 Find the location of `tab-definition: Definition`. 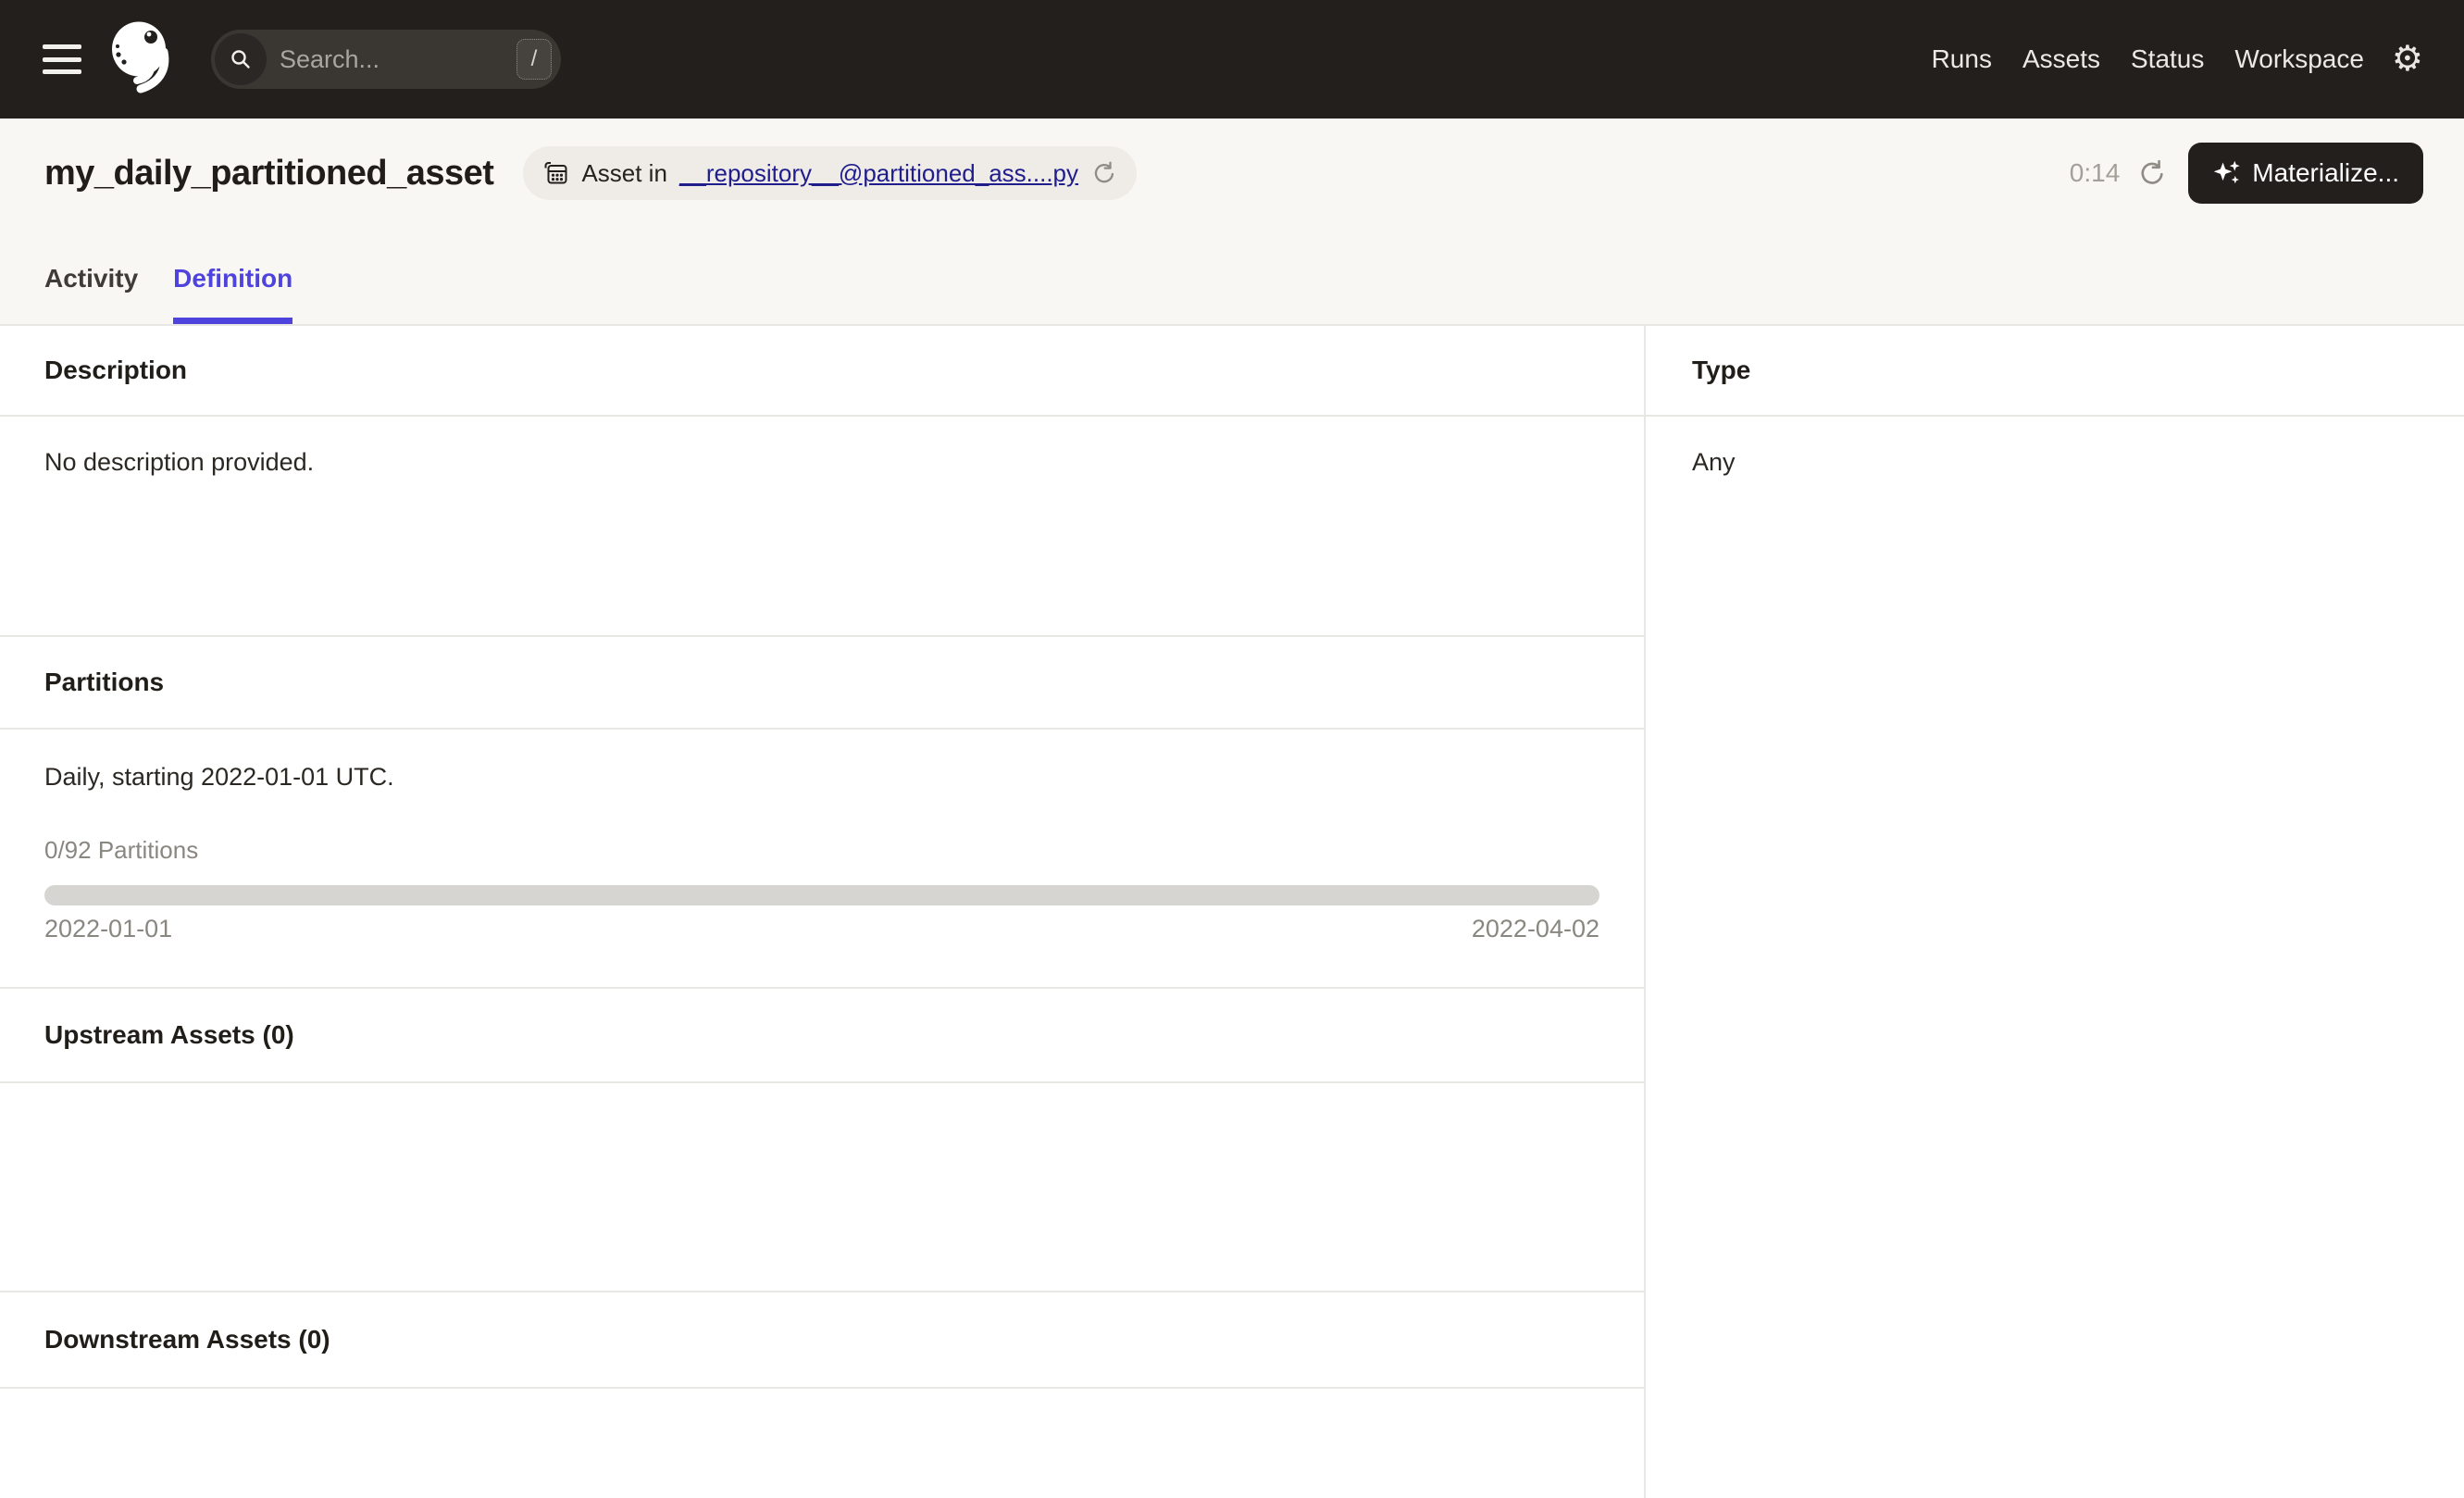

tab-definition: Definition is located at coordinates (233, 294).